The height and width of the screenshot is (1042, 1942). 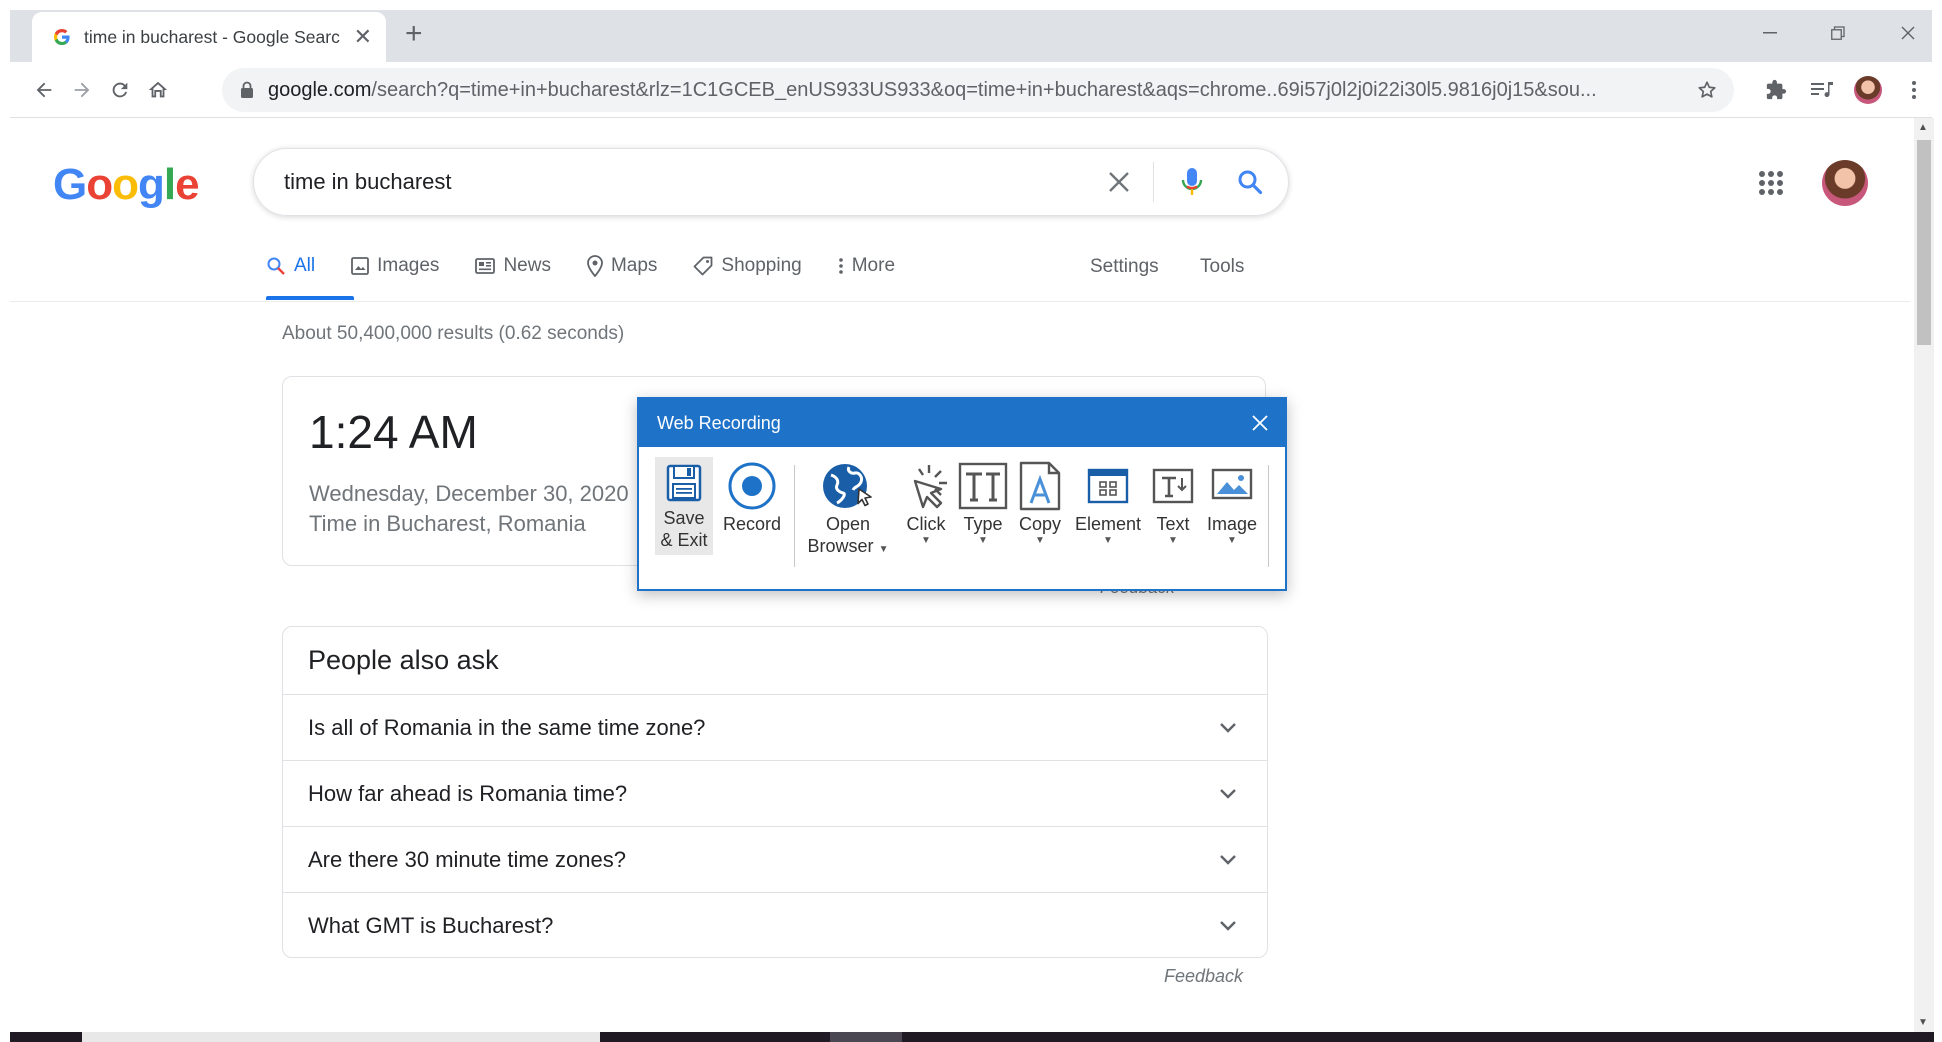 I want to click on page-scrollbar: ▲ ▼, so click(x=1924, y=575).